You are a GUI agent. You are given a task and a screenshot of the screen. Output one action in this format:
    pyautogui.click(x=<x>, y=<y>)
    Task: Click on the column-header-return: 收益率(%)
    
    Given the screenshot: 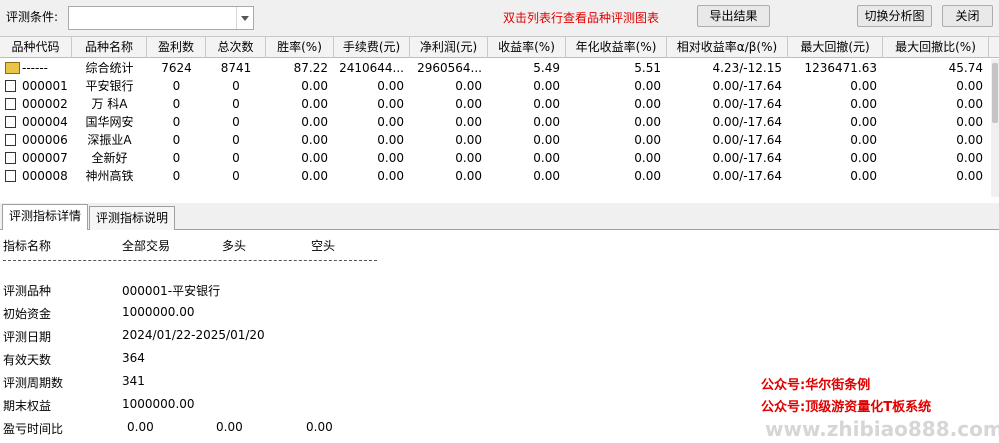 What is the action you would take?
    pyautogui.click(x=527, y=47)
    